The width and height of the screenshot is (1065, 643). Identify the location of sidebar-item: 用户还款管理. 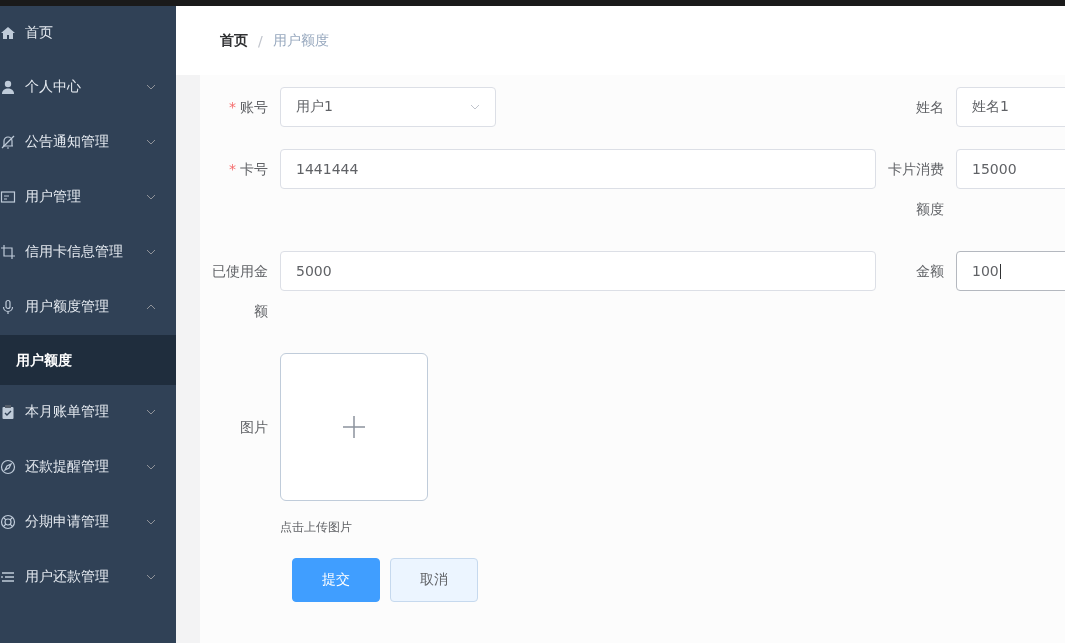
(88, 577).